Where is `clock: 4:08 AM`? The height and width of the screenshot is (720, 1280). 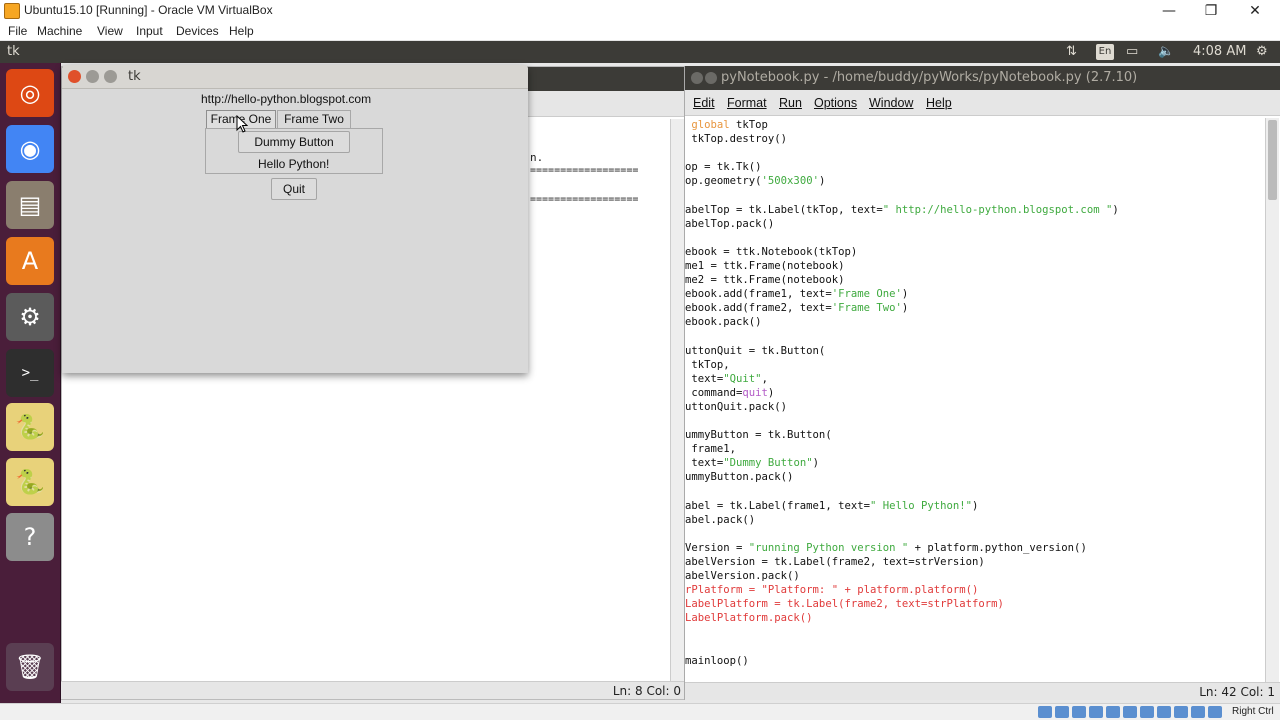 clock: 4:08 AM is located at coordinates (1219, 51).